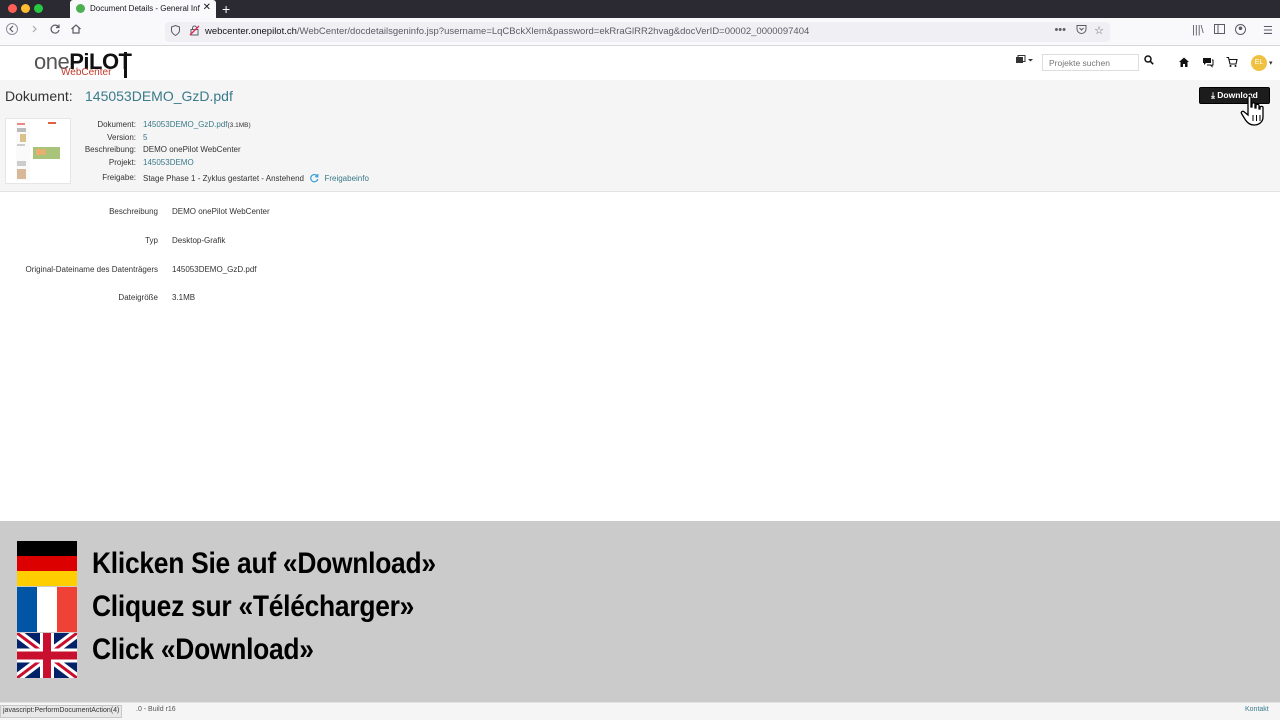 This screenshot has width=1280, height=720. I want to click on info-typ-value: Desktop-Grafik, so click(199, 240).